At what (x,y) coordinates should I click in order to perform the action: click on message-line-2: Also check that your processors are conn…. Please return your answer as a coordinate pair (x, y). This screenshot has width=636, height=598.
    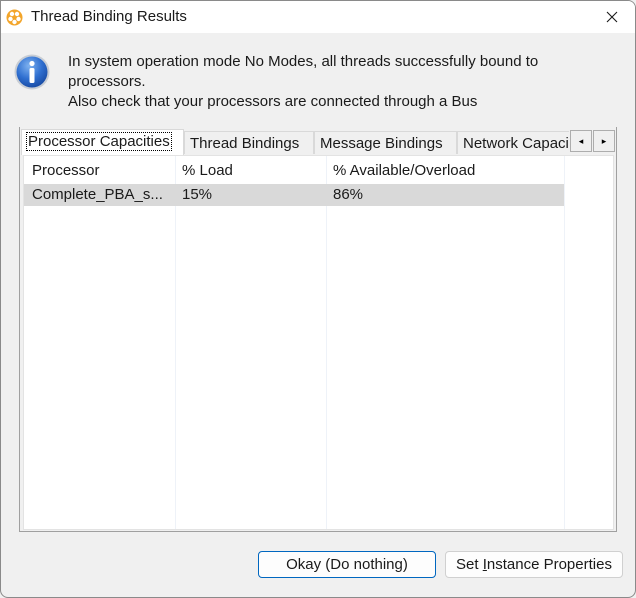
    Looking at the image, I should click on (273, 101).